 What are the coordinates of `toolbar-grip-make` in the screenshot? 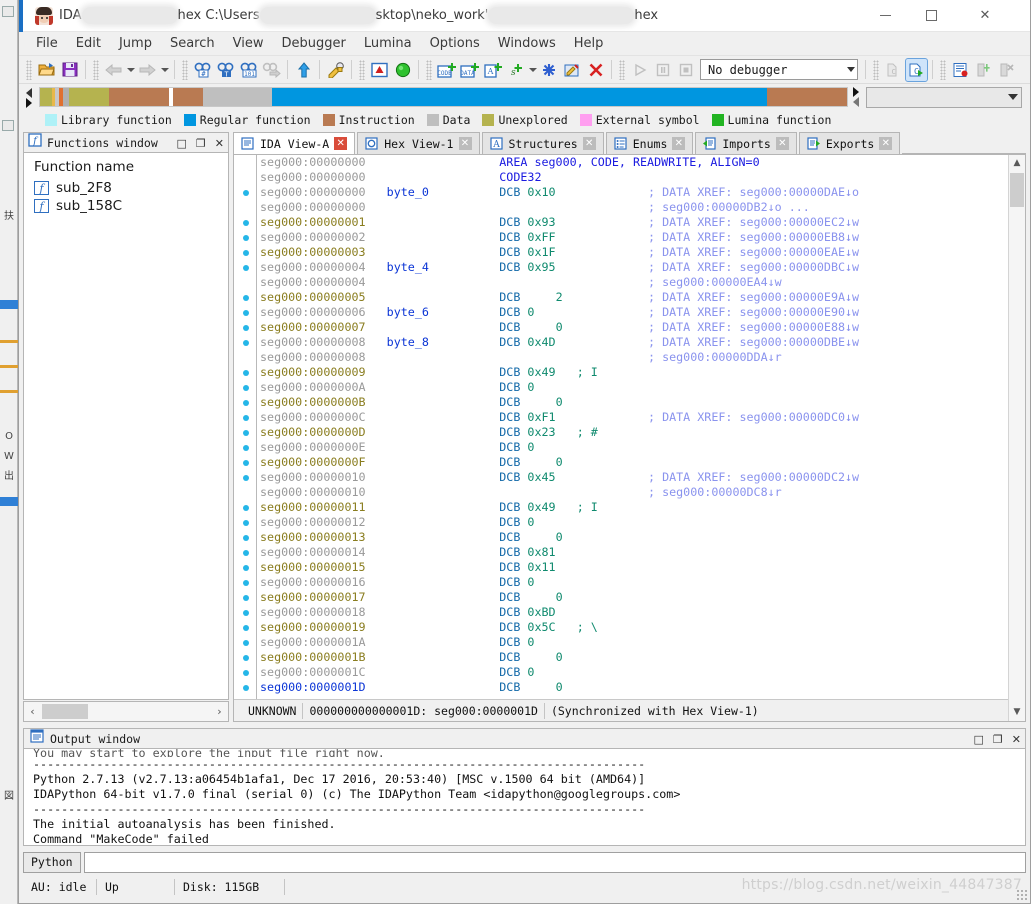 It's located at (429, 69).